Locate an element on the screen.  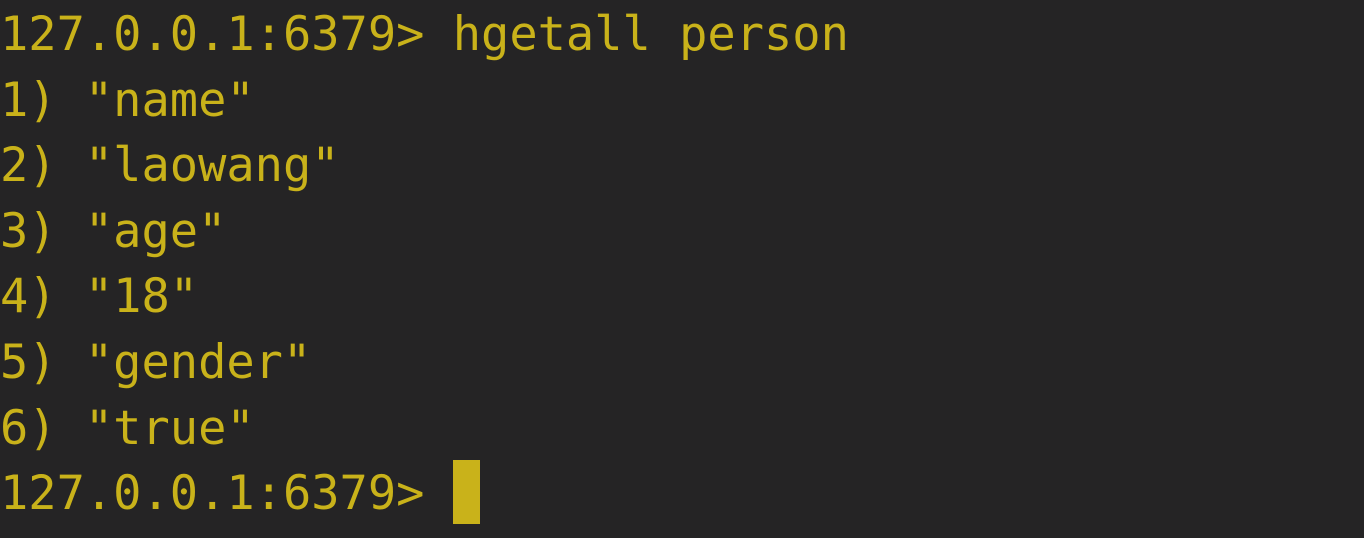
text-cursor is located at coordinates (466, 491).